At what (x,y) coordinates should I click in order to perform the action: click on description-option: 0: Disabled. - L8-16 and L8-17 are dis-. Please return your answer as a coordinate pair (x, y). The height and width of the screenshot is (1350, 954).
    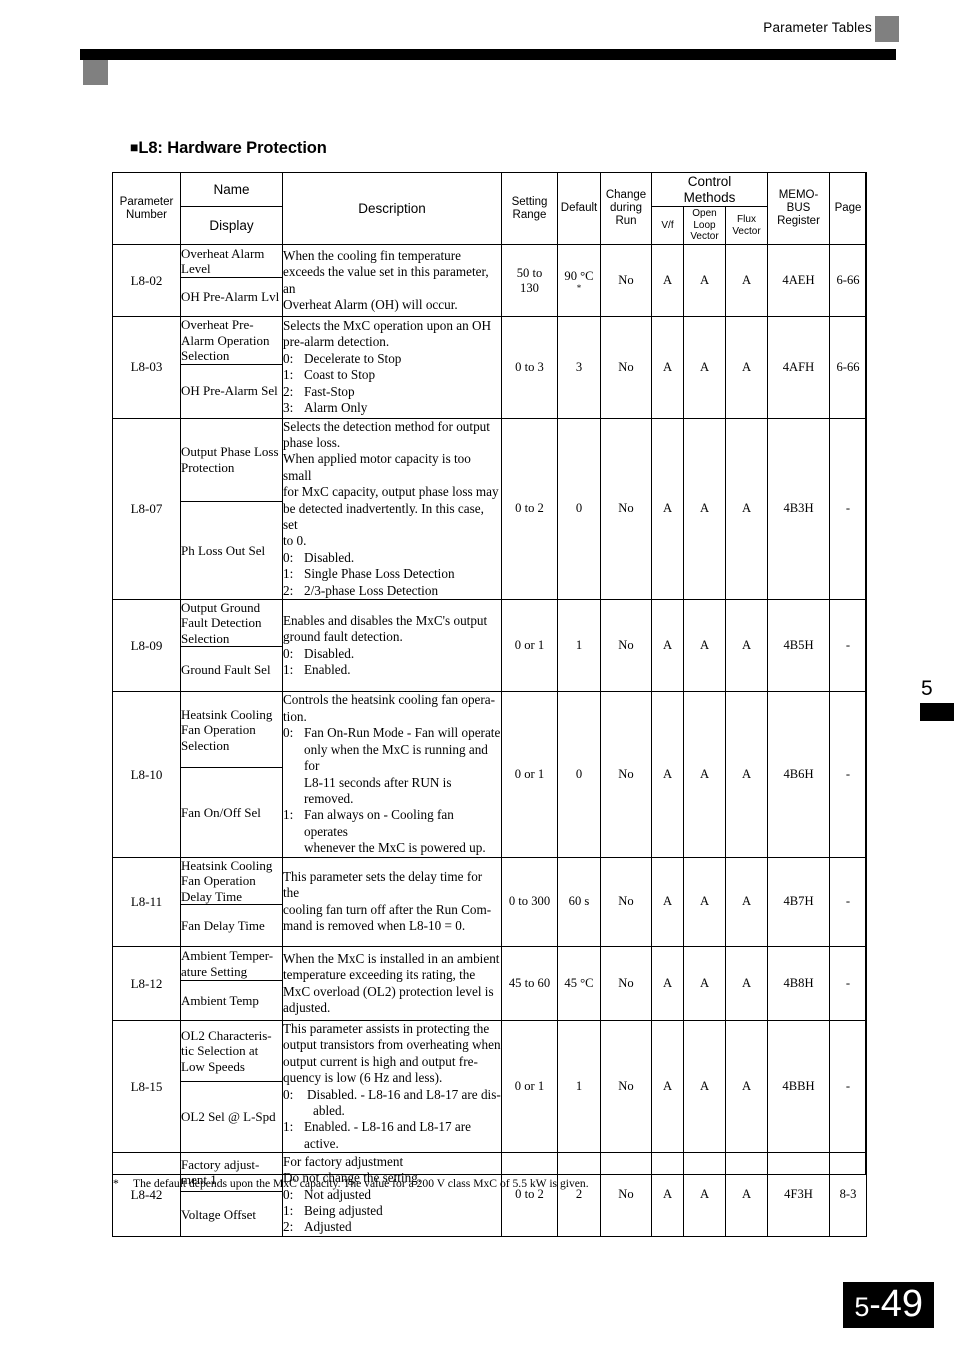
    Looking at the image, I should click on (392, 1094).